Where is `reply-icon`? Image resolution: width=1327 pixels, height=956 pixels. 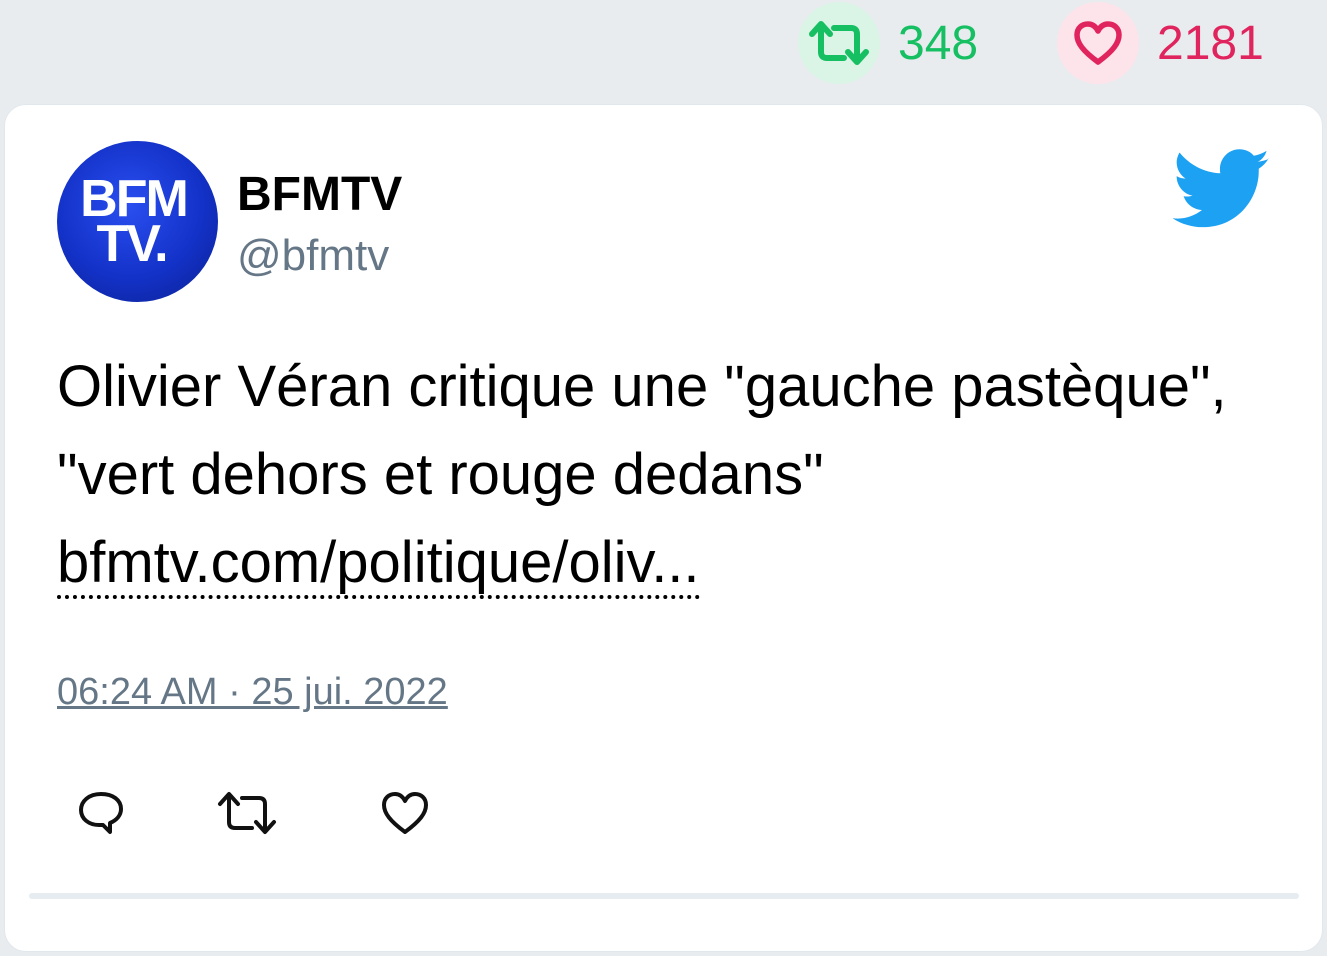 reply-icon is located at coordinates (101, 815).